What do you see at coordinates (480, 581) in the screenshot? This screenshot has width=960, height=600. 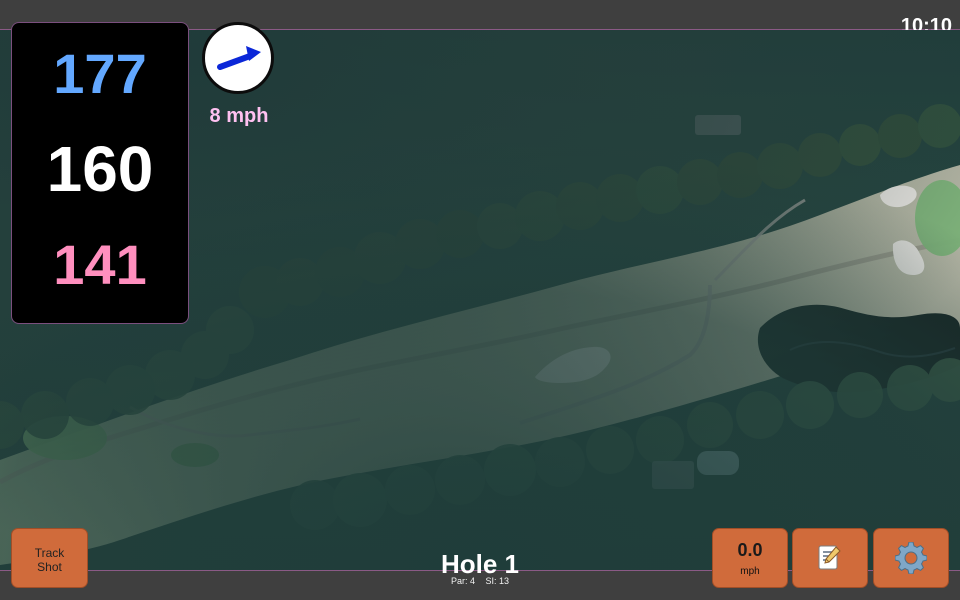 I see `hole-details: Par: 4 SI: 13` at bounding box center [480, 581].